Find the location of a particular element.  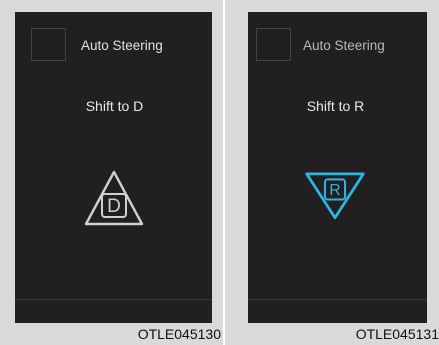

figure-caption: OTLE045130 is located at coordinates (179, 334).